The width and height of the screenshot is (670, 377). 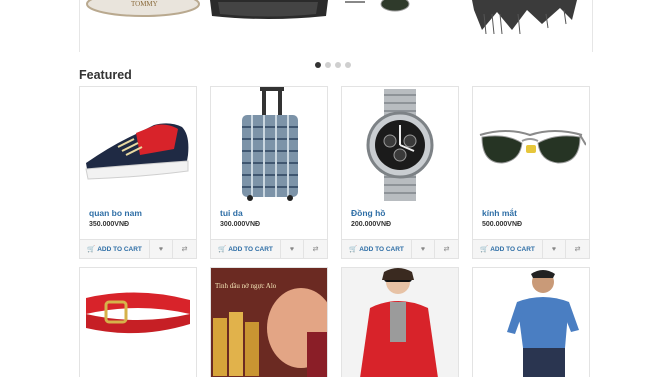 I want to click on polo-model-icon, so click(x=531, y=322).